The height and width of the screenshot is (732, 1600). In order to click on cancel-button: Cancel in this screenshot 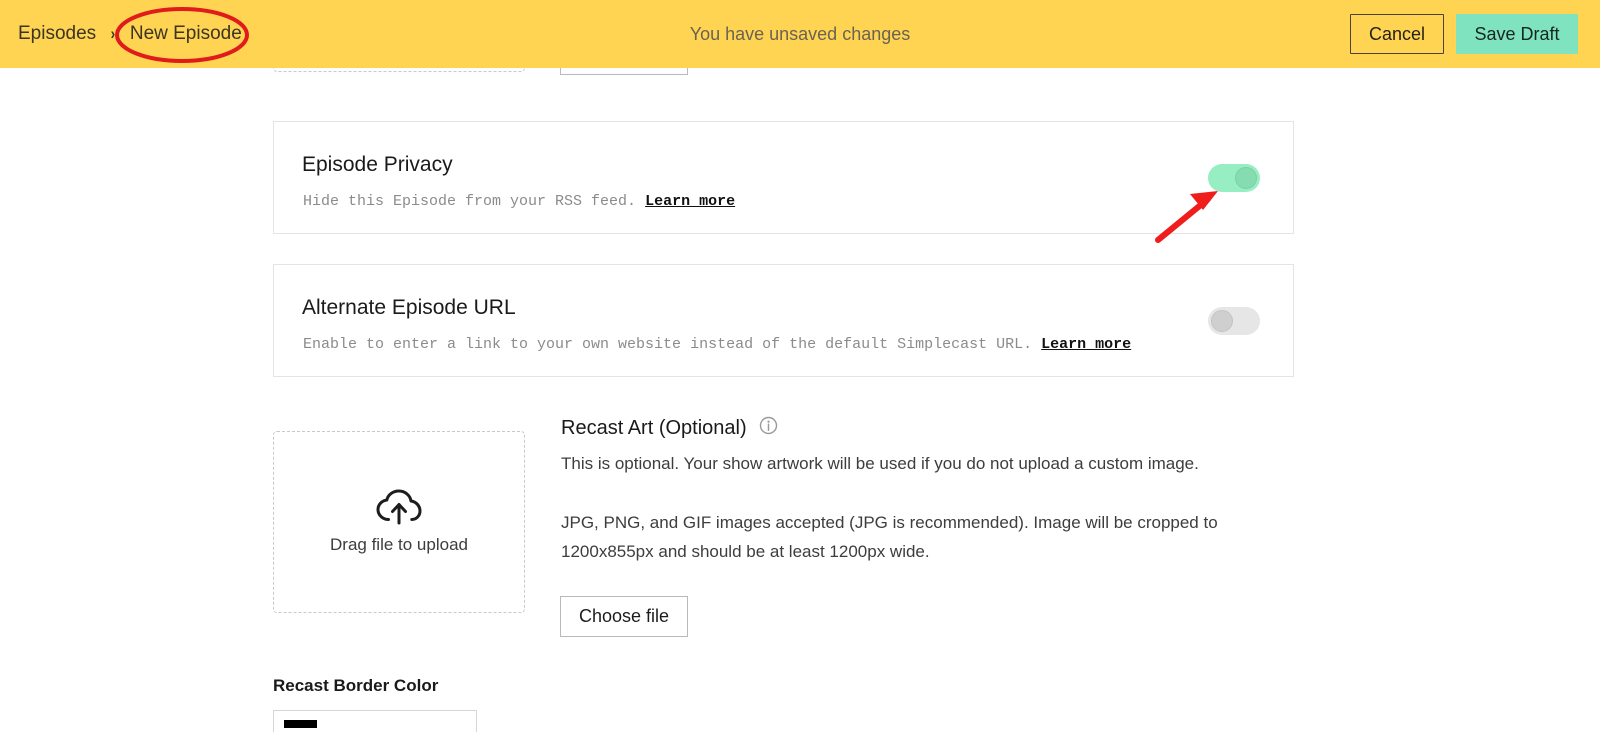, I will do `click(1397, 34)`.